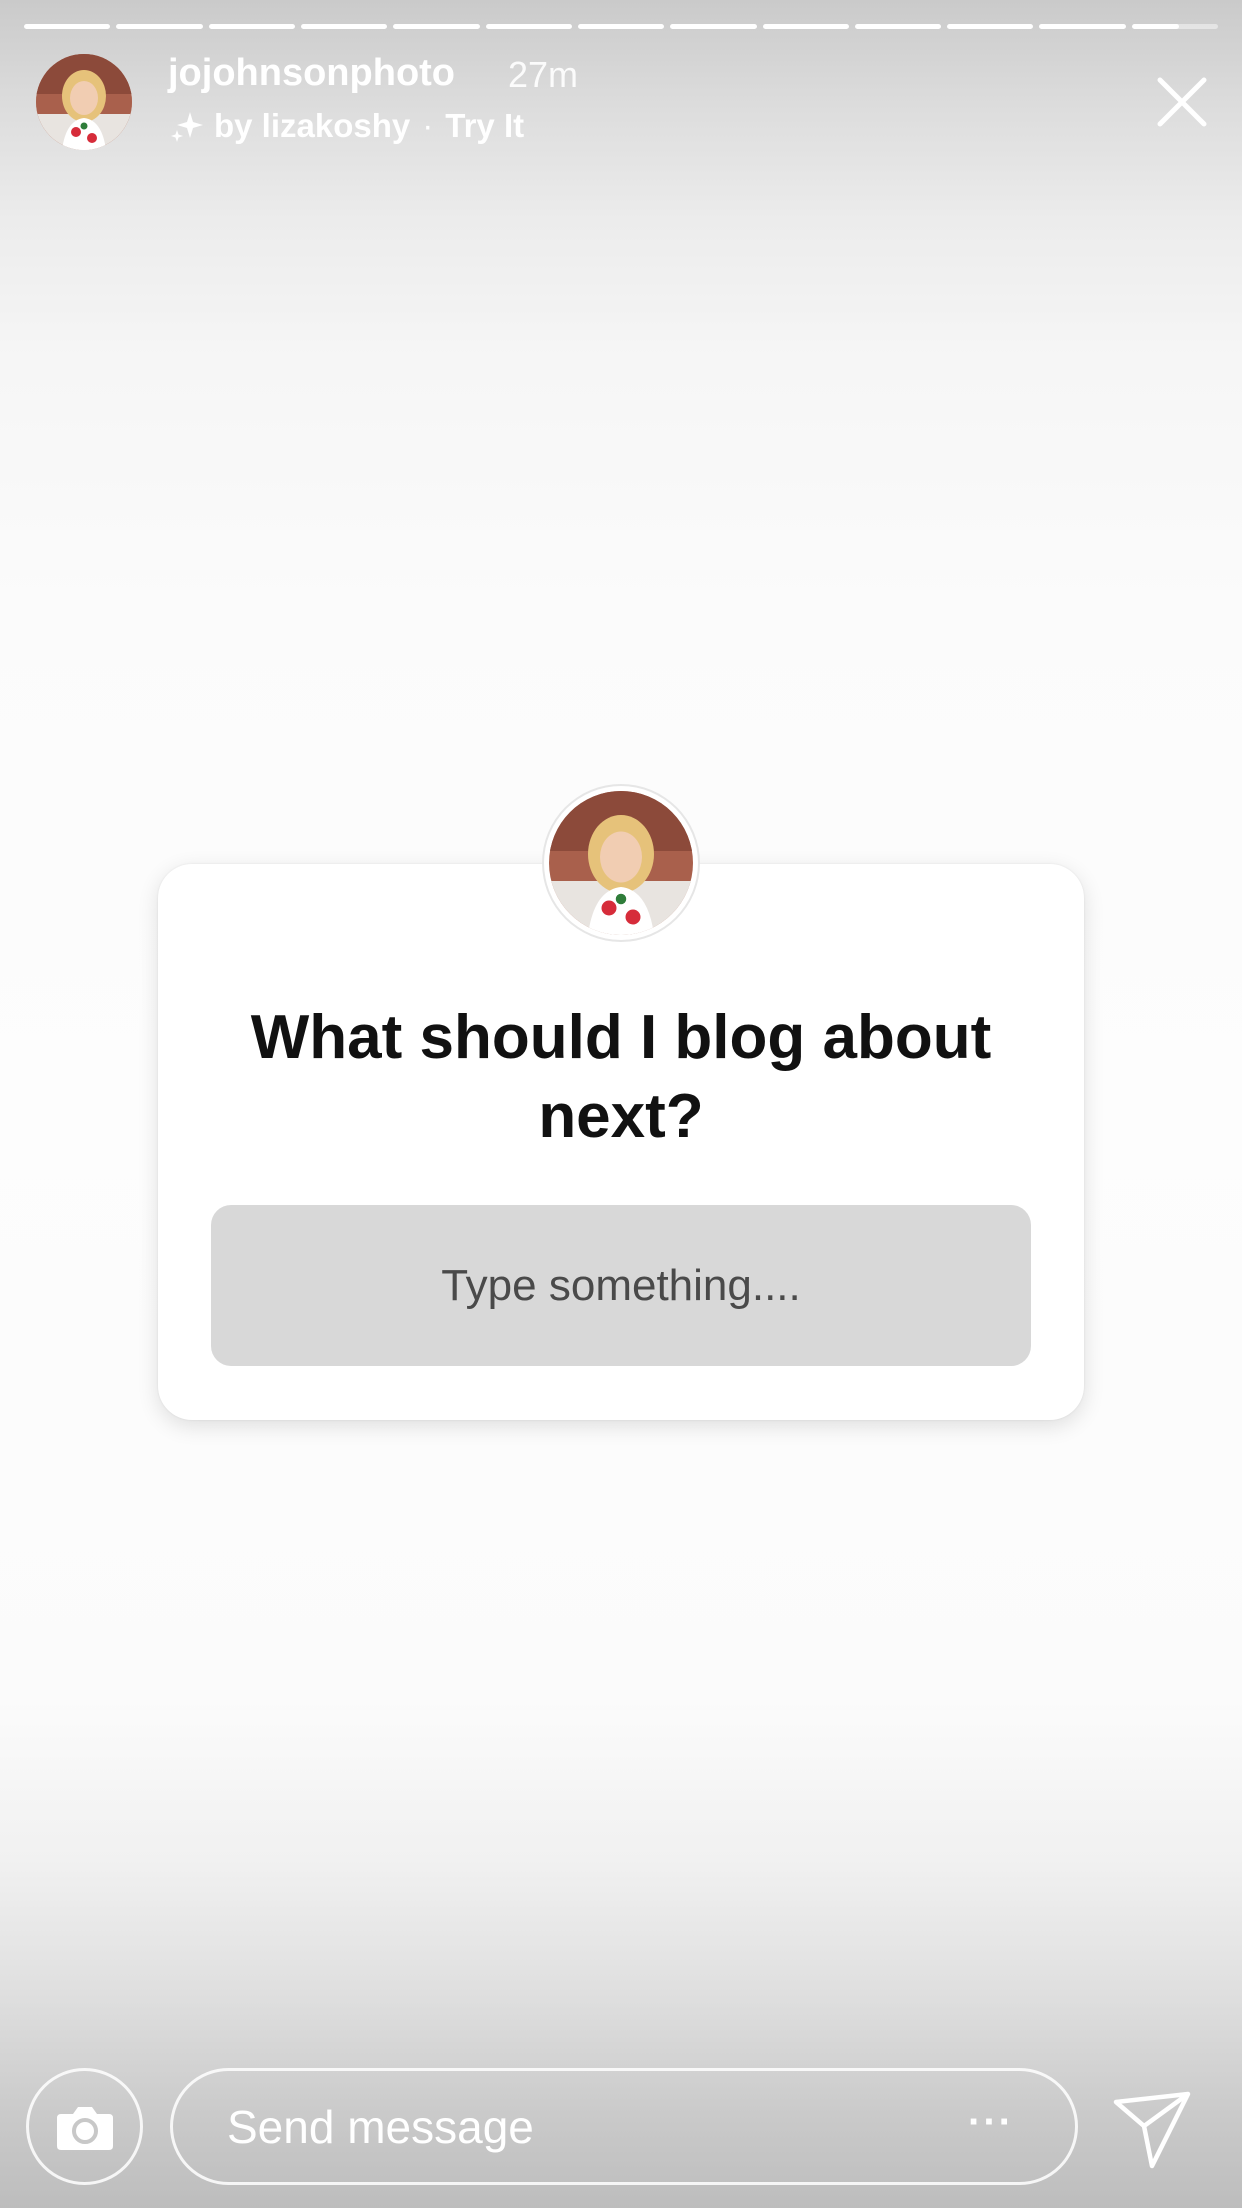  What do you see at coordinates (621, 107) in the screenshot?
I see `story-header: jojohnsonphoto 27m by lizakoshy · Try It` at bounding box center [621, 107].